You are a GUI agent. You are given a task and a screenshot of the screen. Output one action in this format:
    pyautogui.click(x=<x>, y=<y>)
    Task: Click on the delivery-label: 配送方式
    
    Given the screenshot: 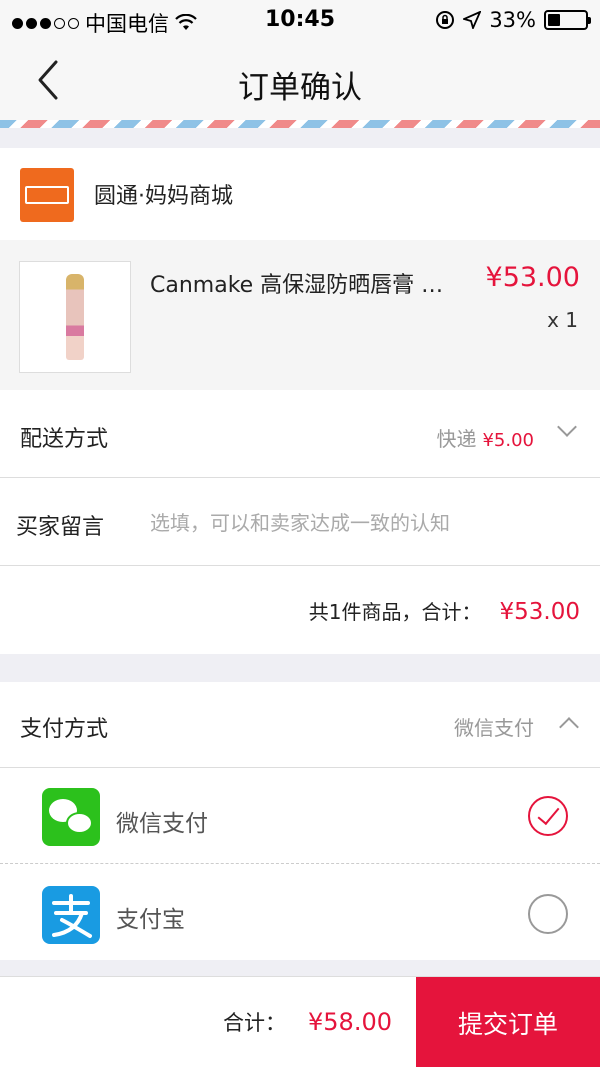 What is the action you would take?
    pyautogui.click(x=64, y=439)
    